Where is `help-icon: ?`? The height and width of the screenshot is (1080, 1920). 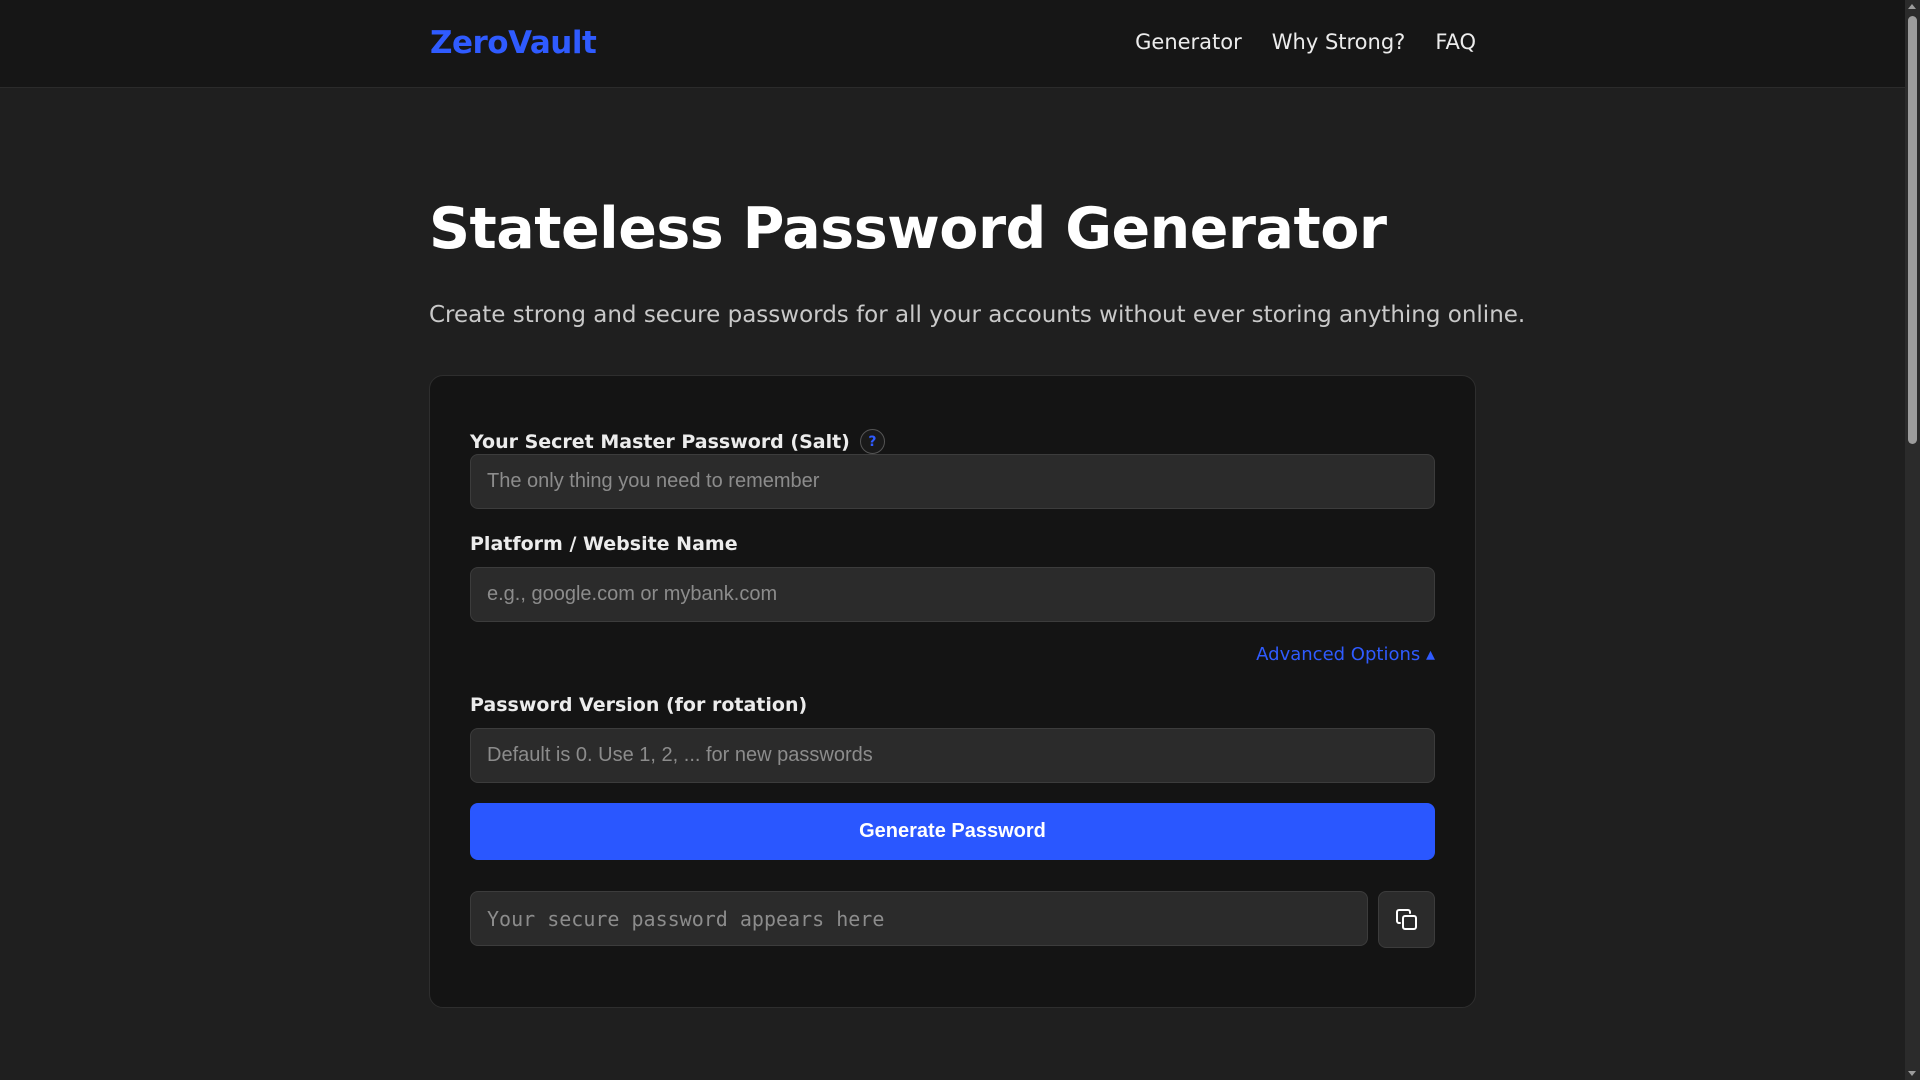
help-icon: ? is located at coordinates (872, 441).